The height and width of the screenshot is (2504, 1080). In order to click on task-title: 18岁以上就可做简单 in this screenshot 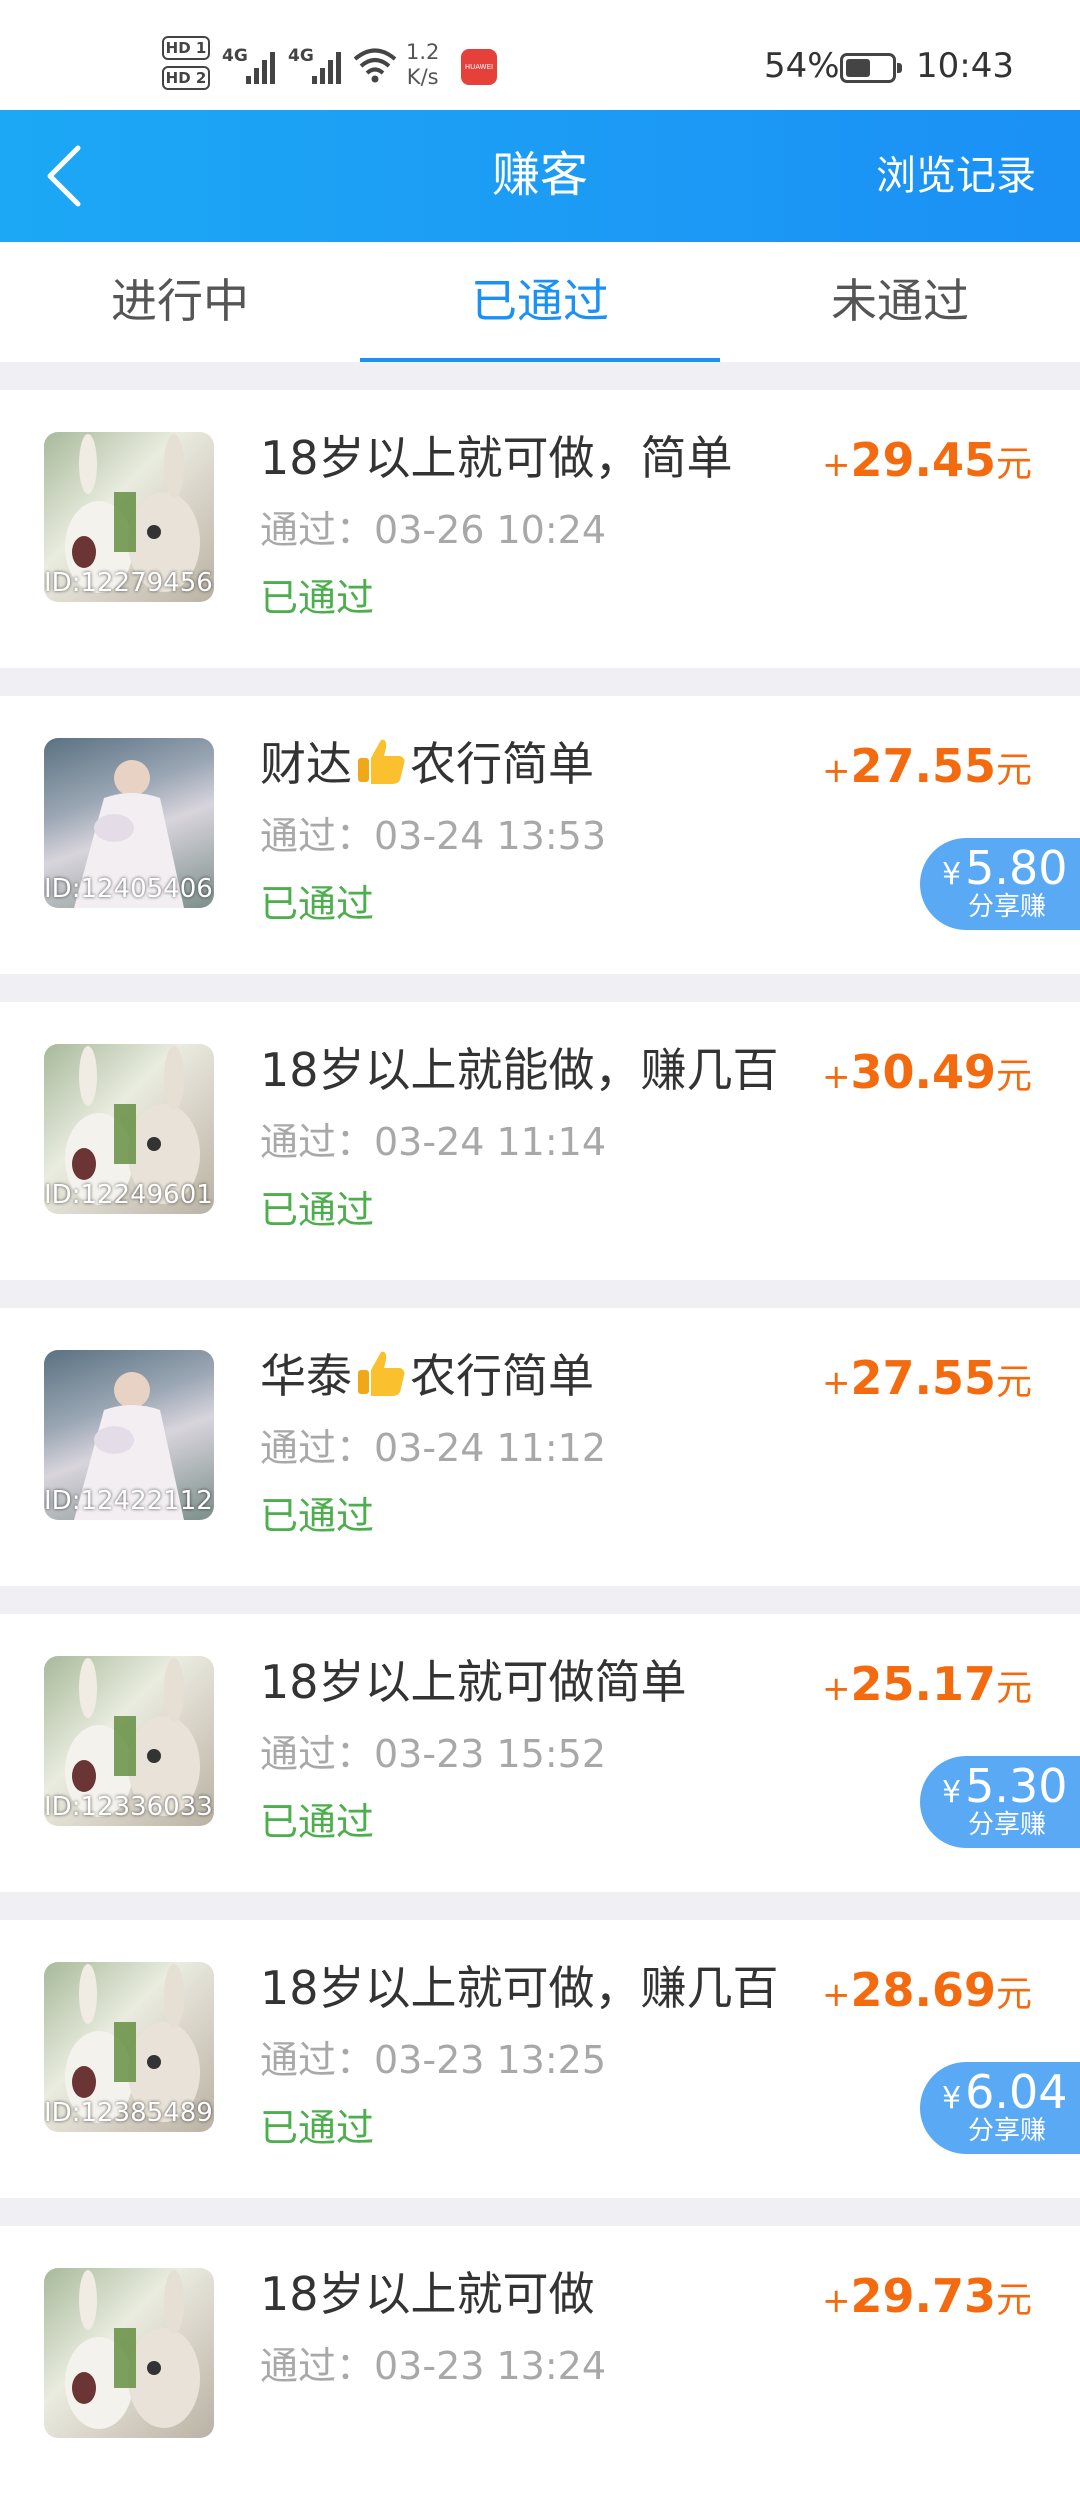, I will do `click(473, 1682)`.